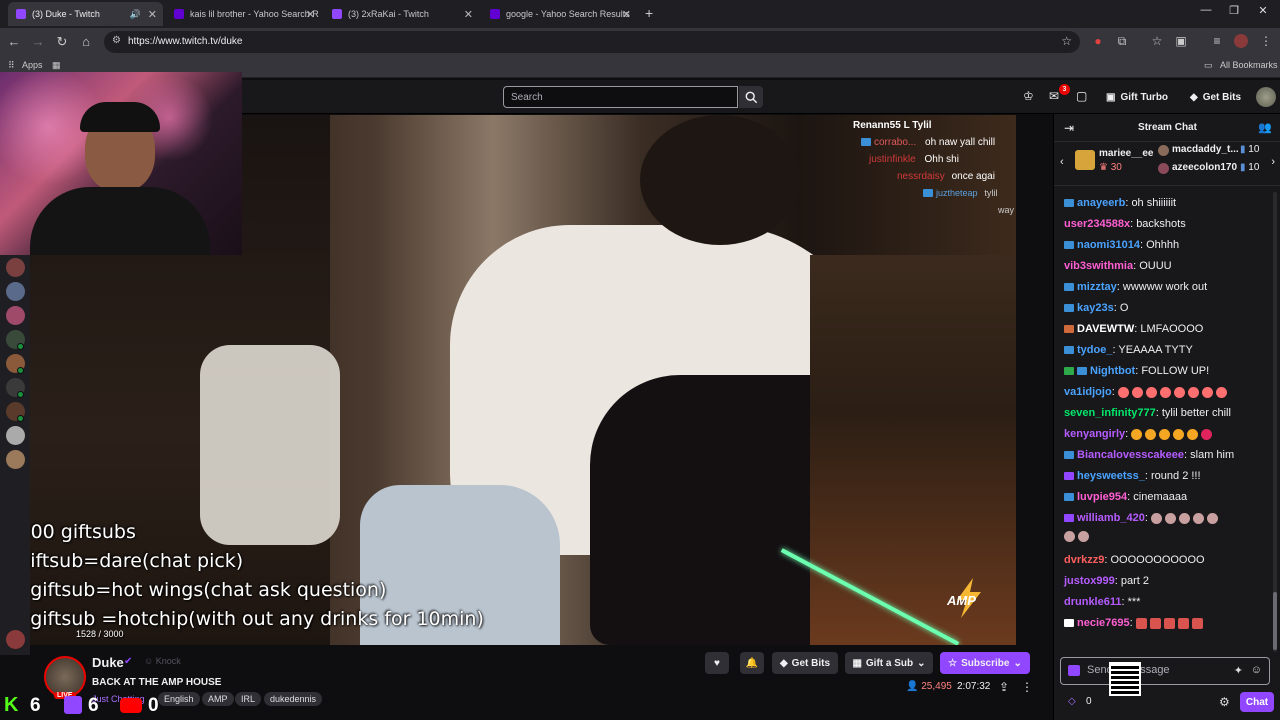 The width and height of the screenshot is (1280, 720). What do you see at coordinates (62, 42) in the screenshot?
I see `reload-icon: ↻` at bounding box center [62, 42].